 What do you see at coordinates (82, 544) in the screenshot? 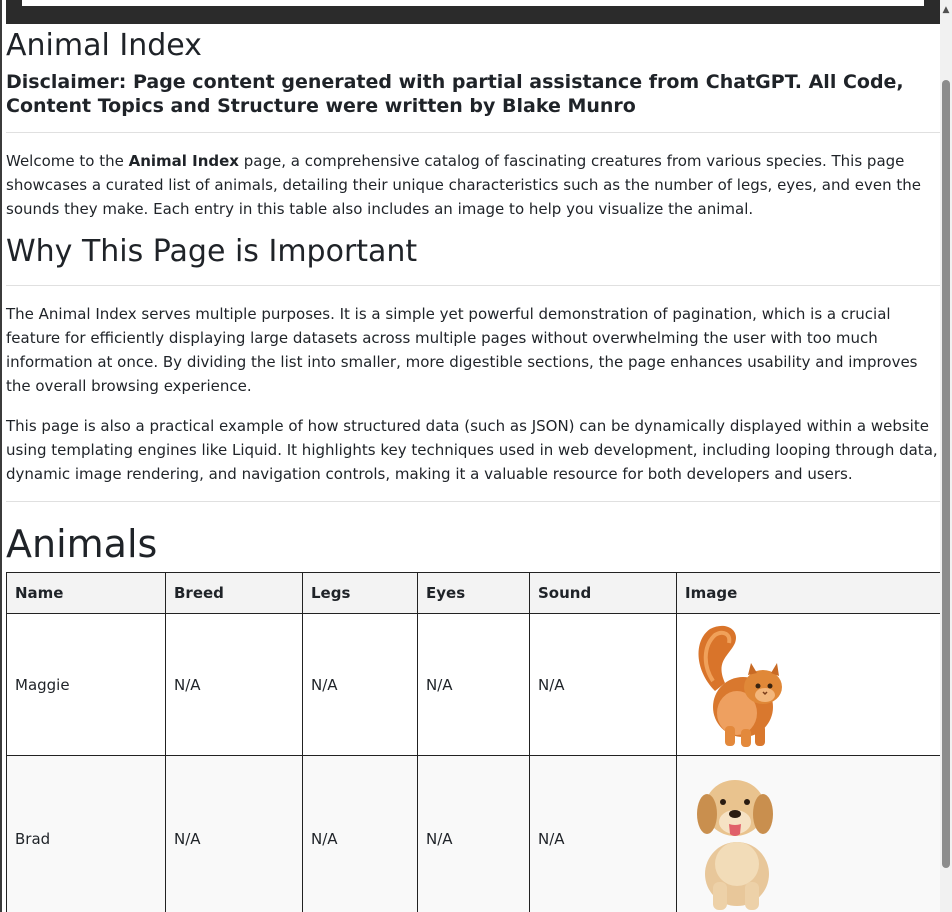
I see `animals-heading: Animals` at bounding box center [82, 544].